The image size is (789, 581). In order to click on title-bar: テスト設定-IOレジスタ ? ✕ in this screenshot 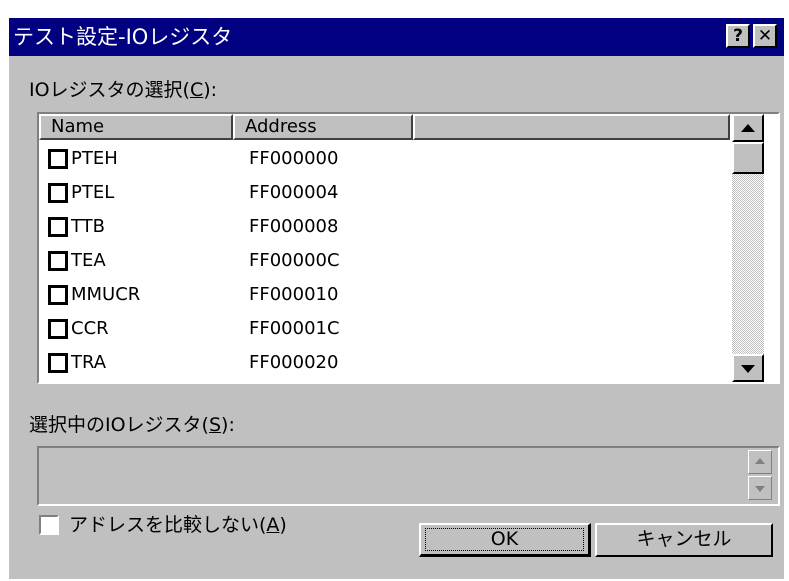, I will do `click(396, 37)`.